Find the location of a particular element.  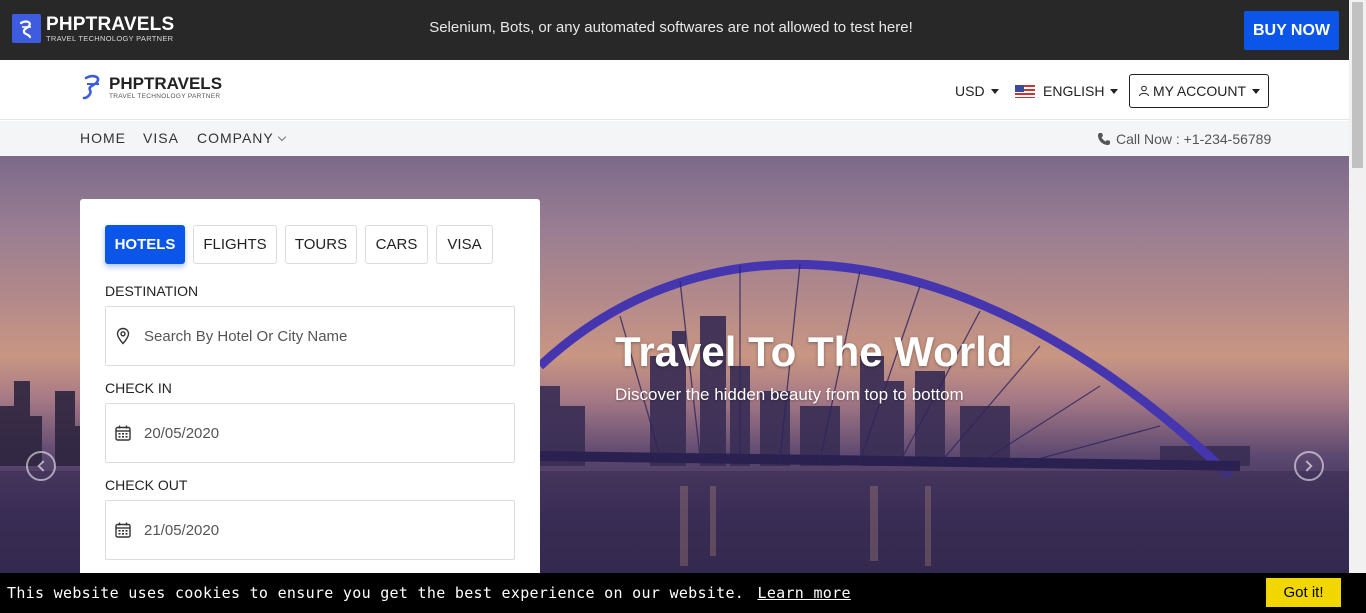

chevron-right-icon is located at coordinates (1307, 466).